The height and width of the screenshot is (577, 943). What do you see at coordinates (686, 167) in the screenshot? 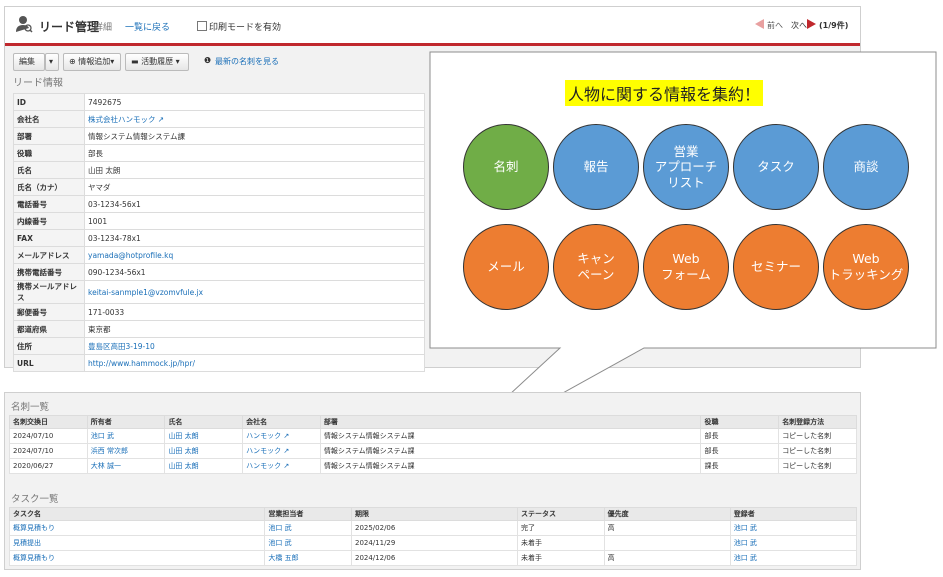
I see `feature-circle: 営業 アプローチ リスト` at bounding box center [686, 167].